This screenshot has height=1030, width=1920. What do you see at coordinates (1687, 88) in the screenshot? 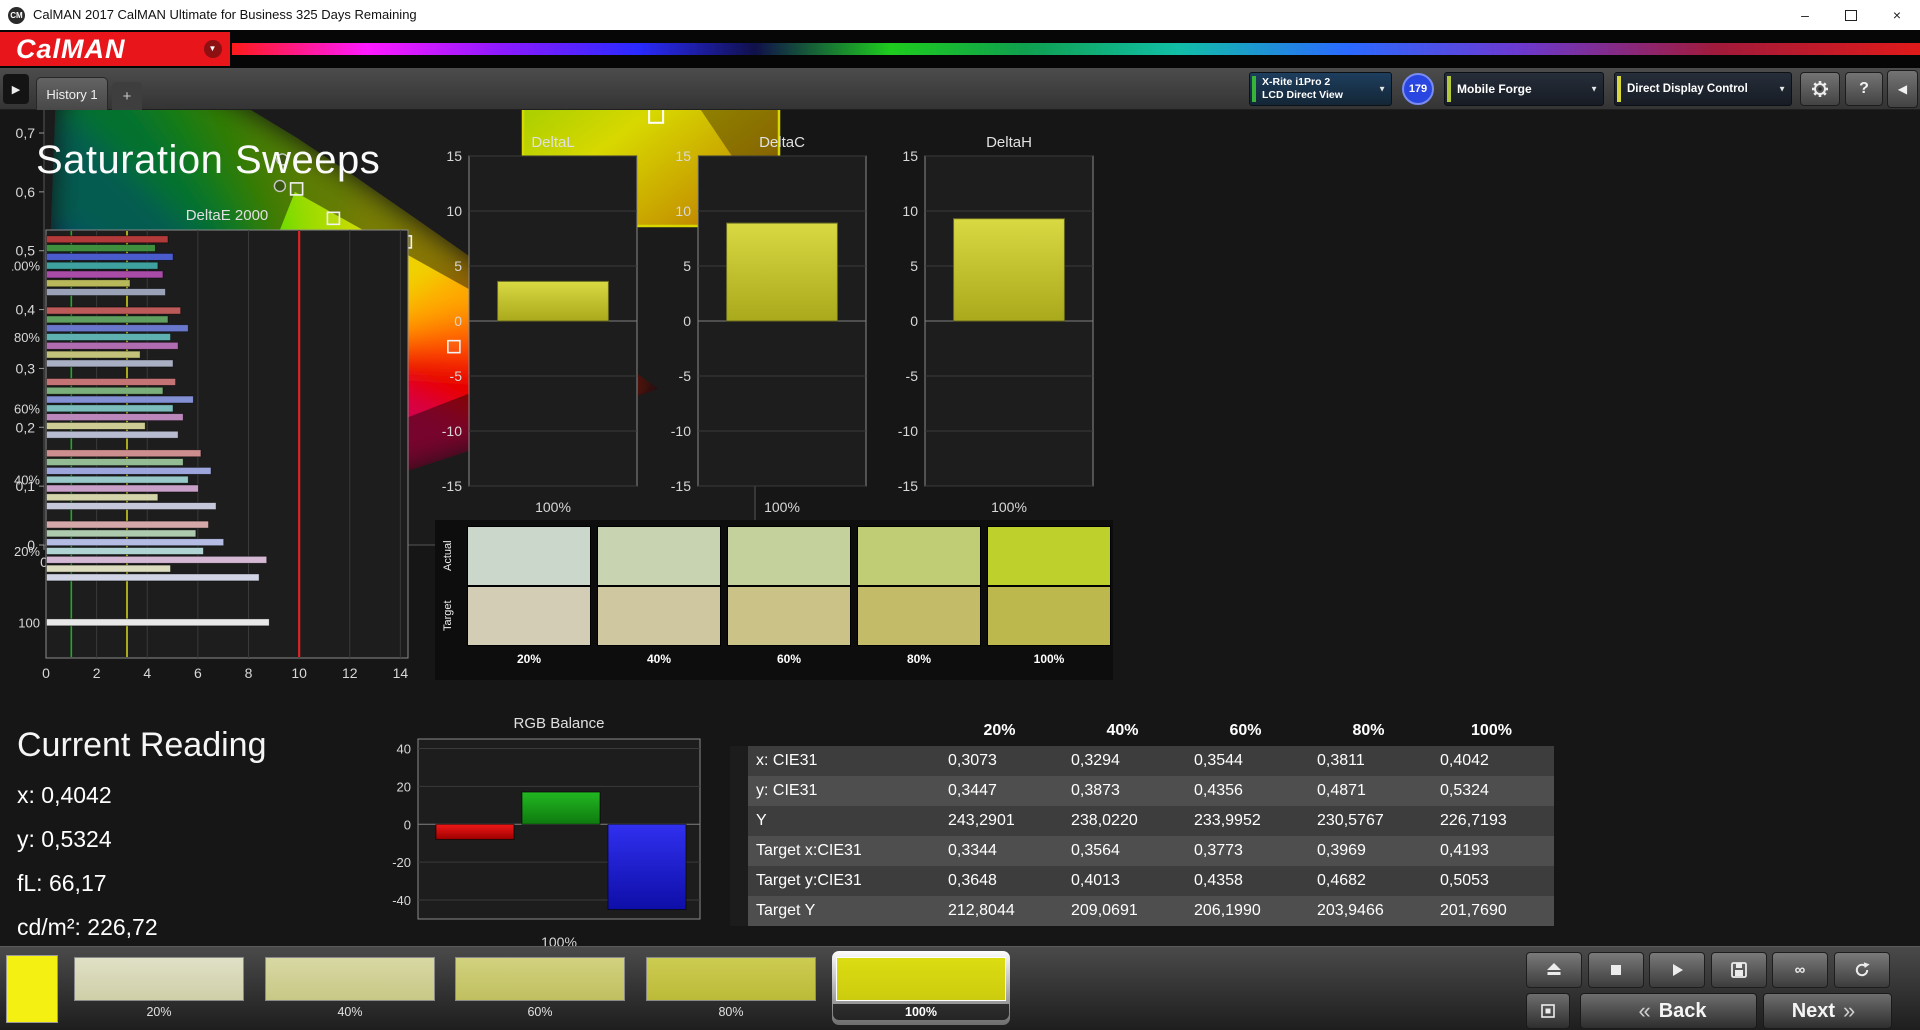
I see `display-control-name: Direct Display Control` at bounding box center [1687, 88].